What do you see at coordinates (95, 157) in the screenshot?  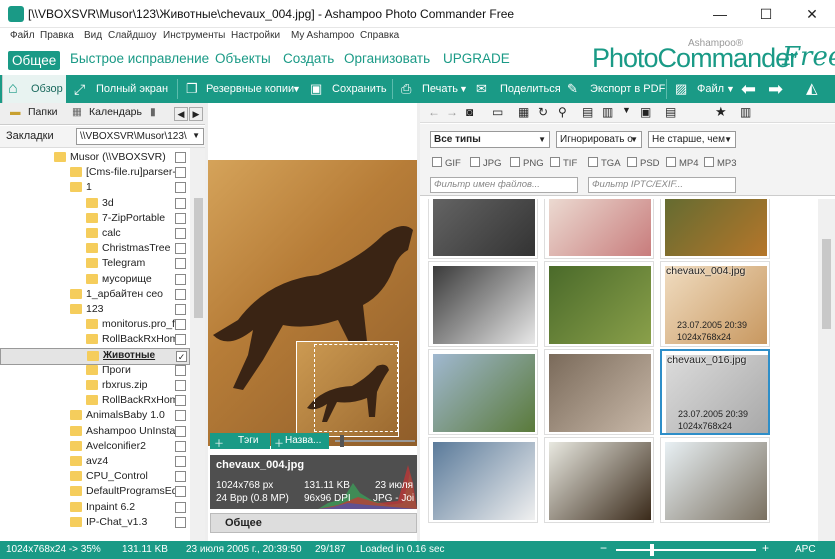 I see `tree-item: Musor (\\VBOXSVR)` at bounding box center [95, 157].